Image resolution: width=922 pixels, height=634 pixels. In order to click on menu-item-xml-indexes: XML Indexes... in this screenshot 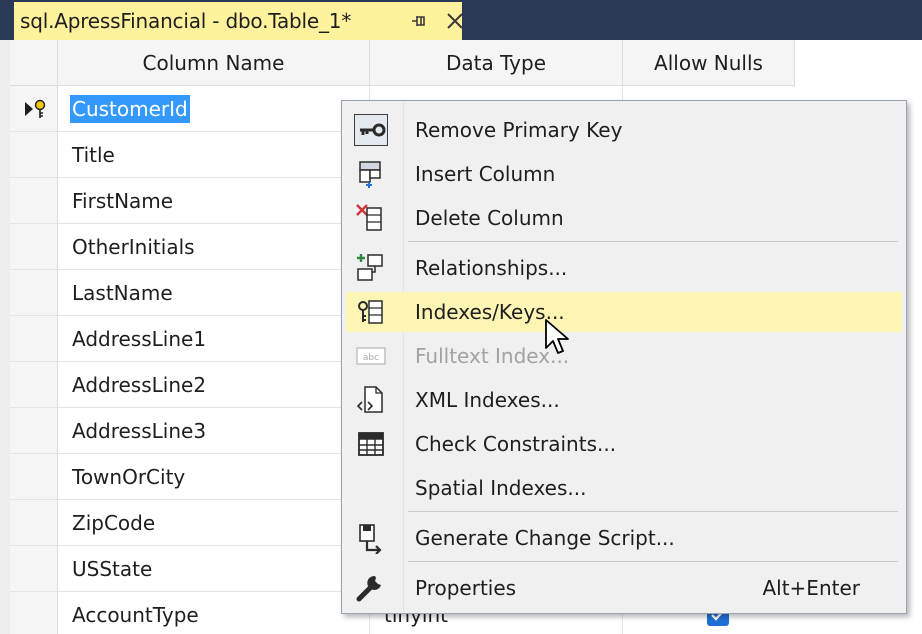, I will do `click(624, 400)`.